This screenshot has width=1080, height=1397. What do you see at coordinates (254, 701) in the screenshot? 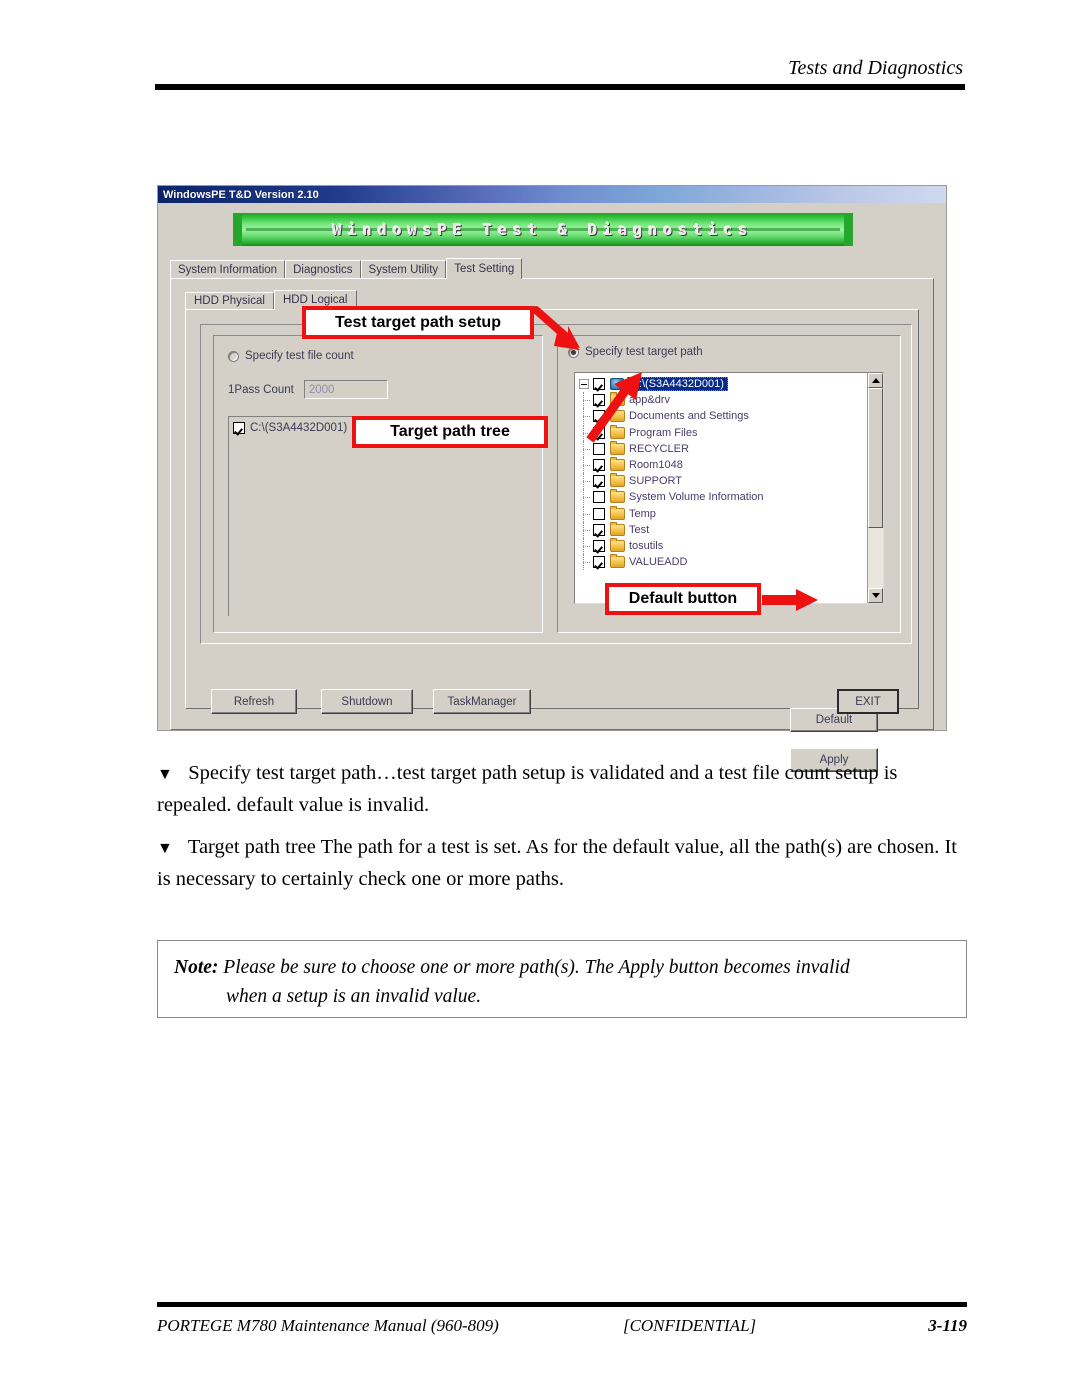
I see `refresh-button: Refresh` at bounding box center [254, 701].